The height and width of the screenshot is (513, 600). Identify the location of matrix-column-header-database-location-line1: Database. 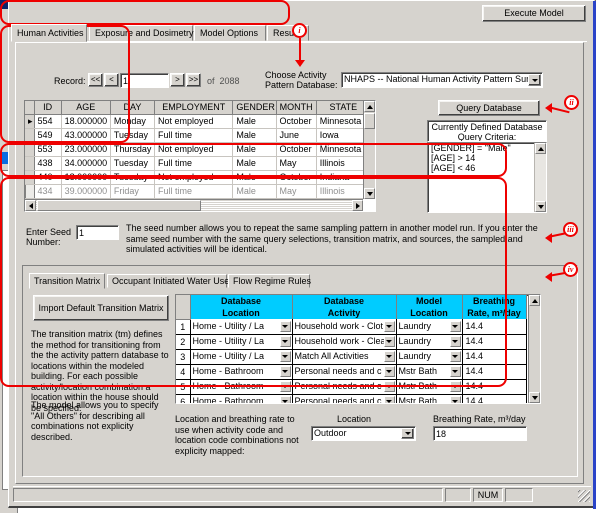
(241, 301).